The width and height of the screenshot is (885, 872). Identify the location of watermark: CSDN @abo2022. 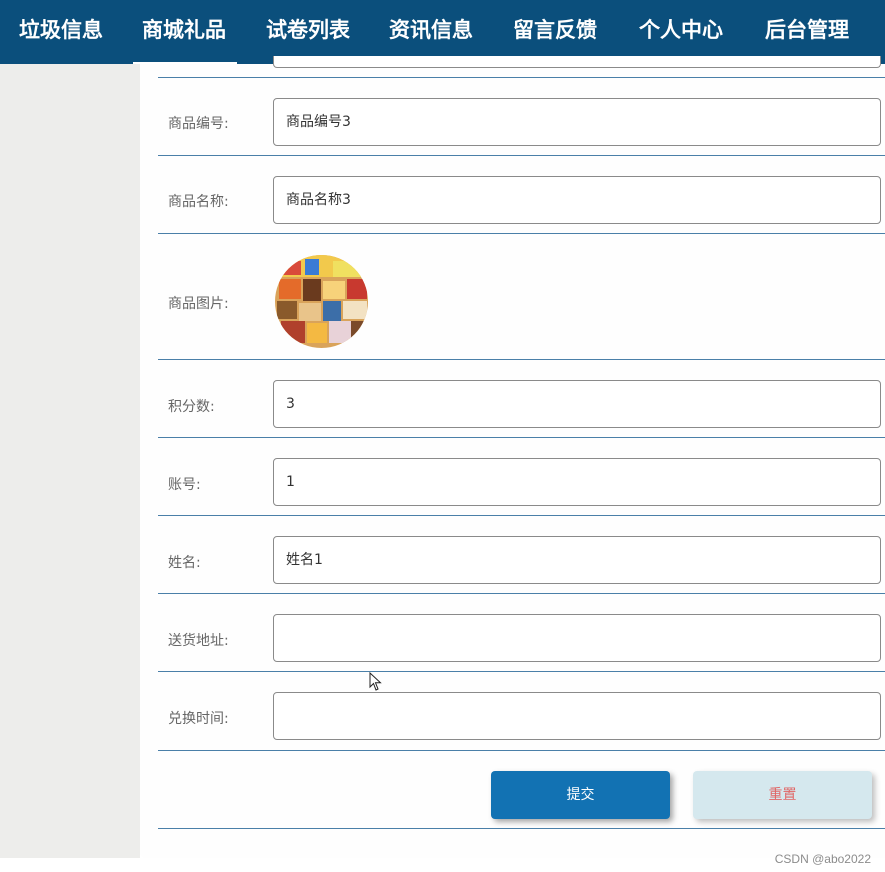
(822, 859).